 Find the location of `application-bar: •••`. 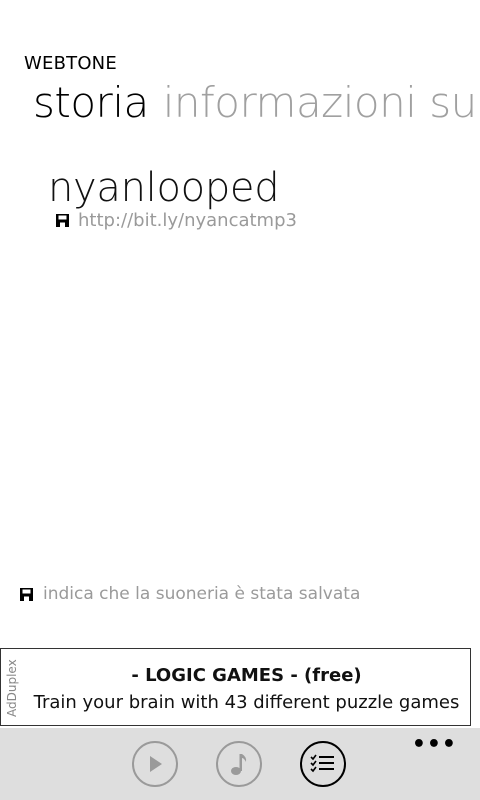

application-bar: ••• is located at coordinates (240, 764).